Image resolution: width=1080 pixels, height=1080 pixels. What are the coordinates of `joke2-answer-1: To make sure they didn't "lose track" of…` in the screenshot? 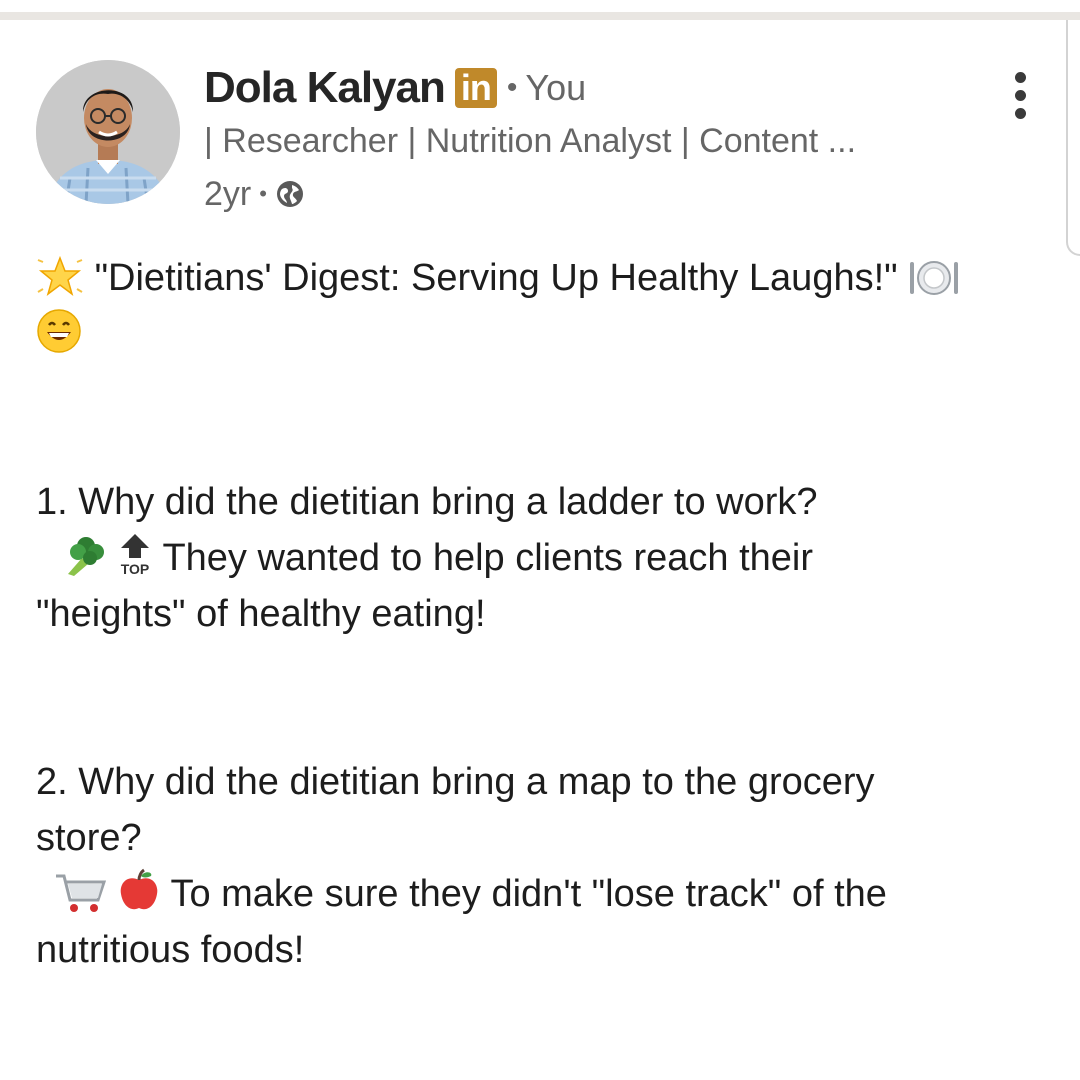 It's located at (528, 894).